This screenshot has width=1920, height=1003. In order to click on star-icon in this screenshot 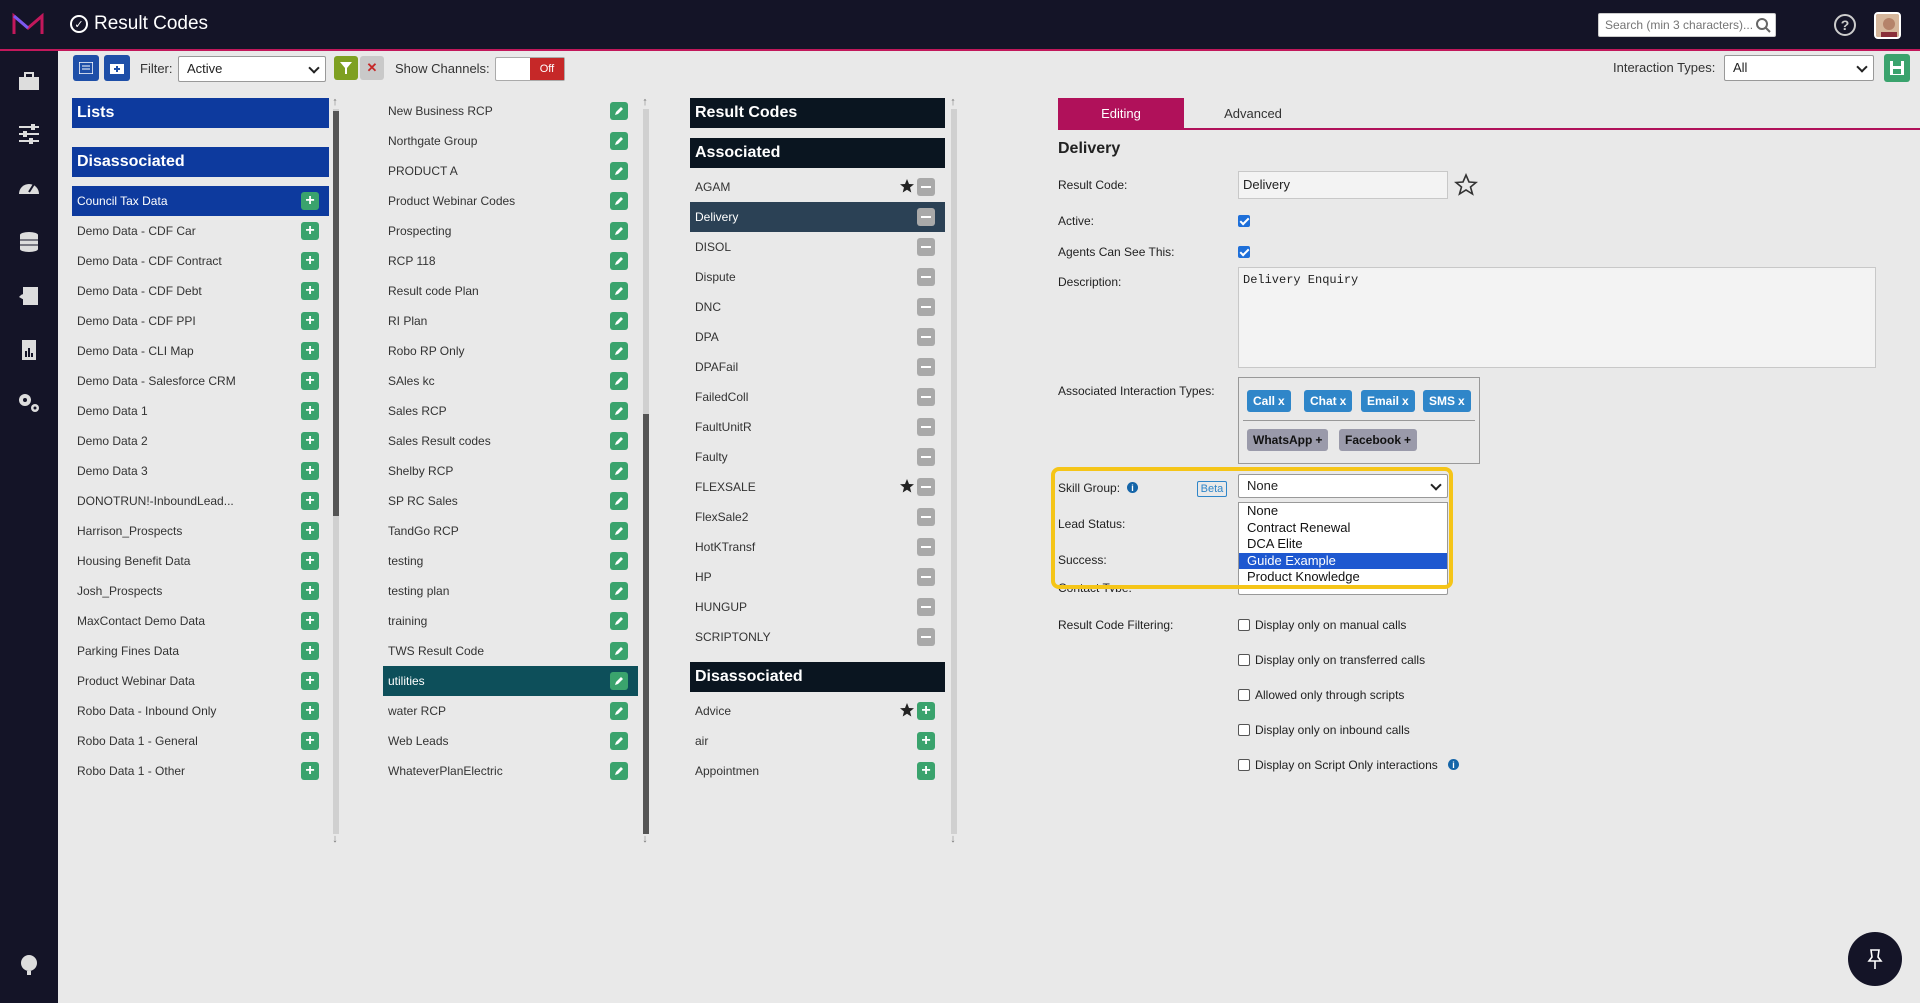, I will do `click(907, 186)`.